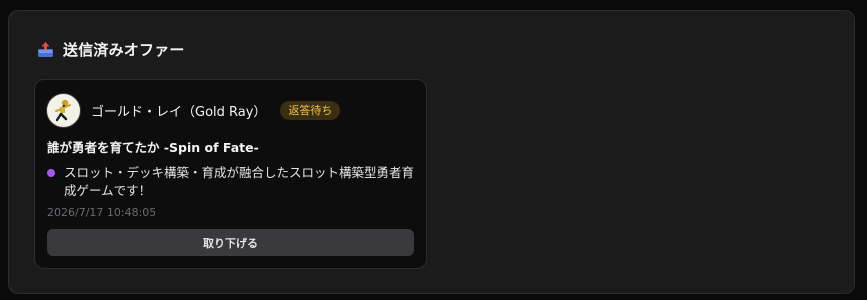 The image size is (867, 300). I want to click on panel-header: 送信済みオファー, so click(111, 49).